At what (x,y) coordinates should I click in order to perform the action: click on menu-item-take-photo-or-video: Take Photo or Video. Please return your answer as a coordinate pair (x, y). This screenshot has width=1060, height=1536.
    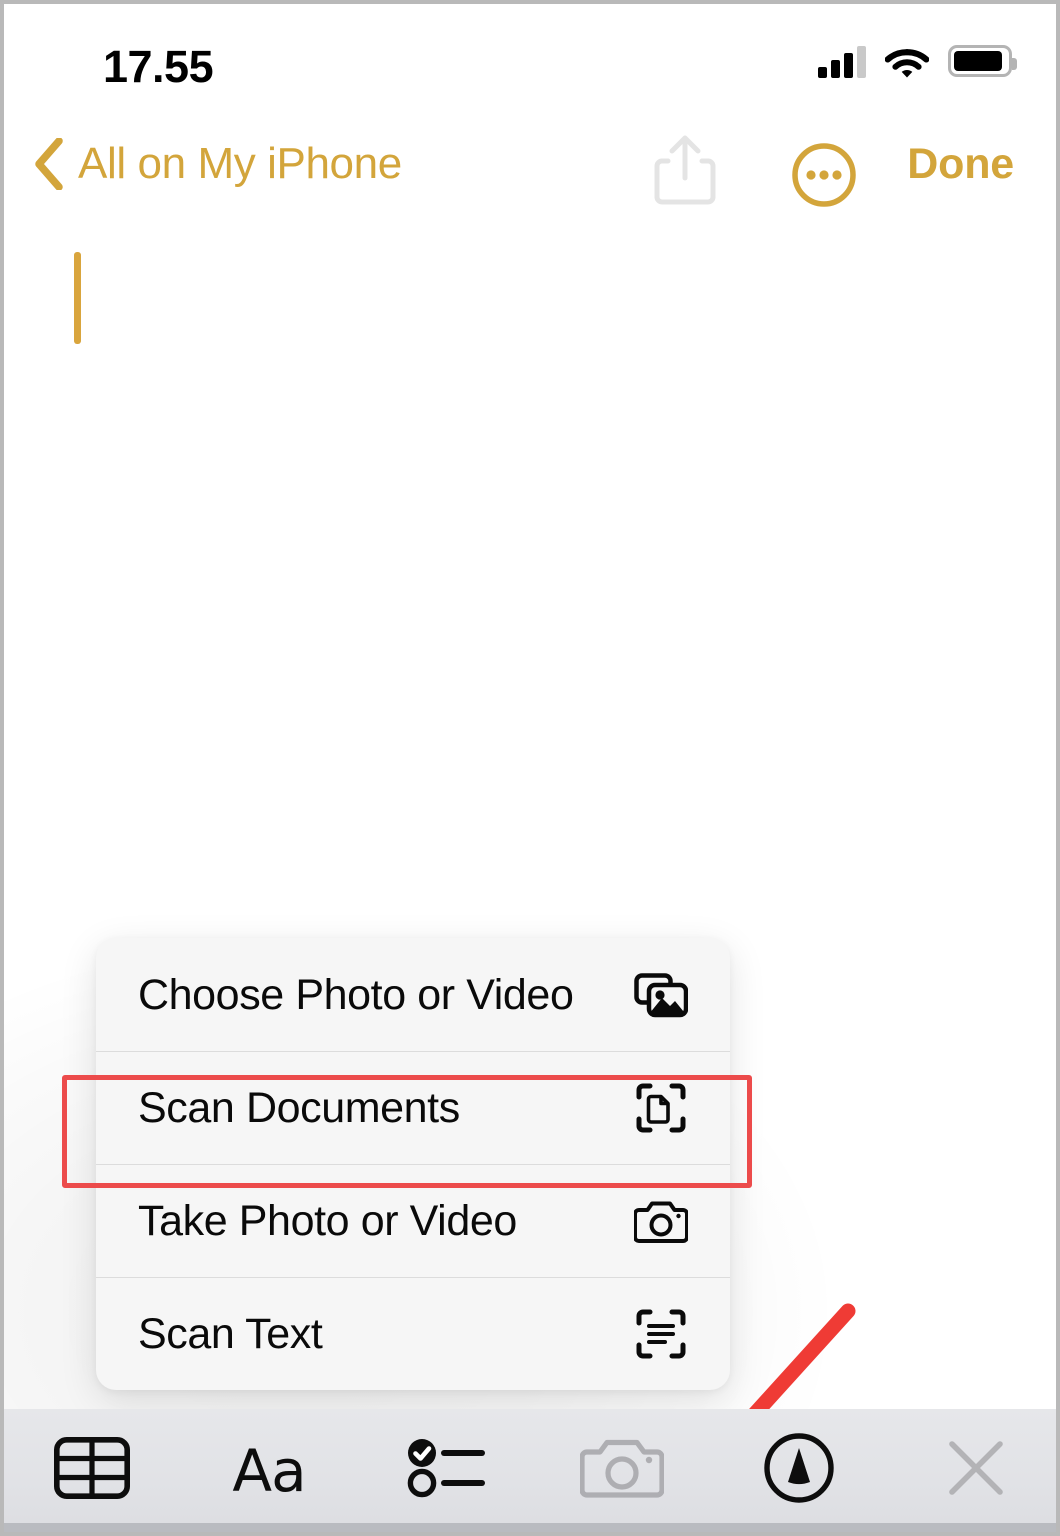
    Looking at the image, I should click on (413, 1220).